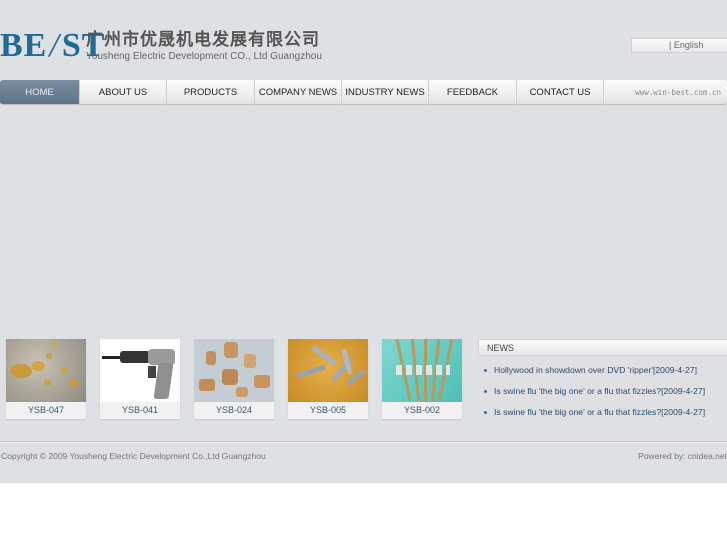 This screenshot has height=545, width=727. I want to click on product-code: YSB-047, so click(46, 410).